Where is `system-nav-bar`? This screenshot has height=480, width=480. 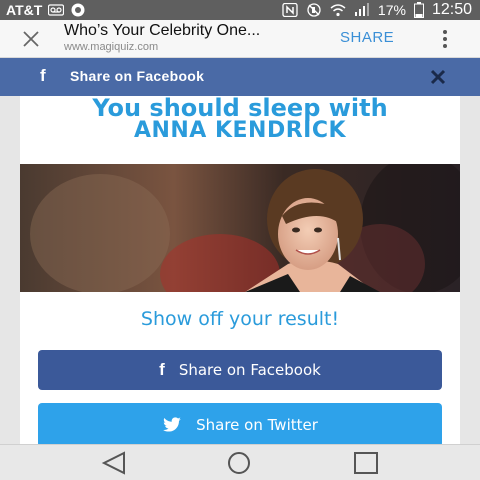 system-nav-bar is located at coordinates (240, 462).